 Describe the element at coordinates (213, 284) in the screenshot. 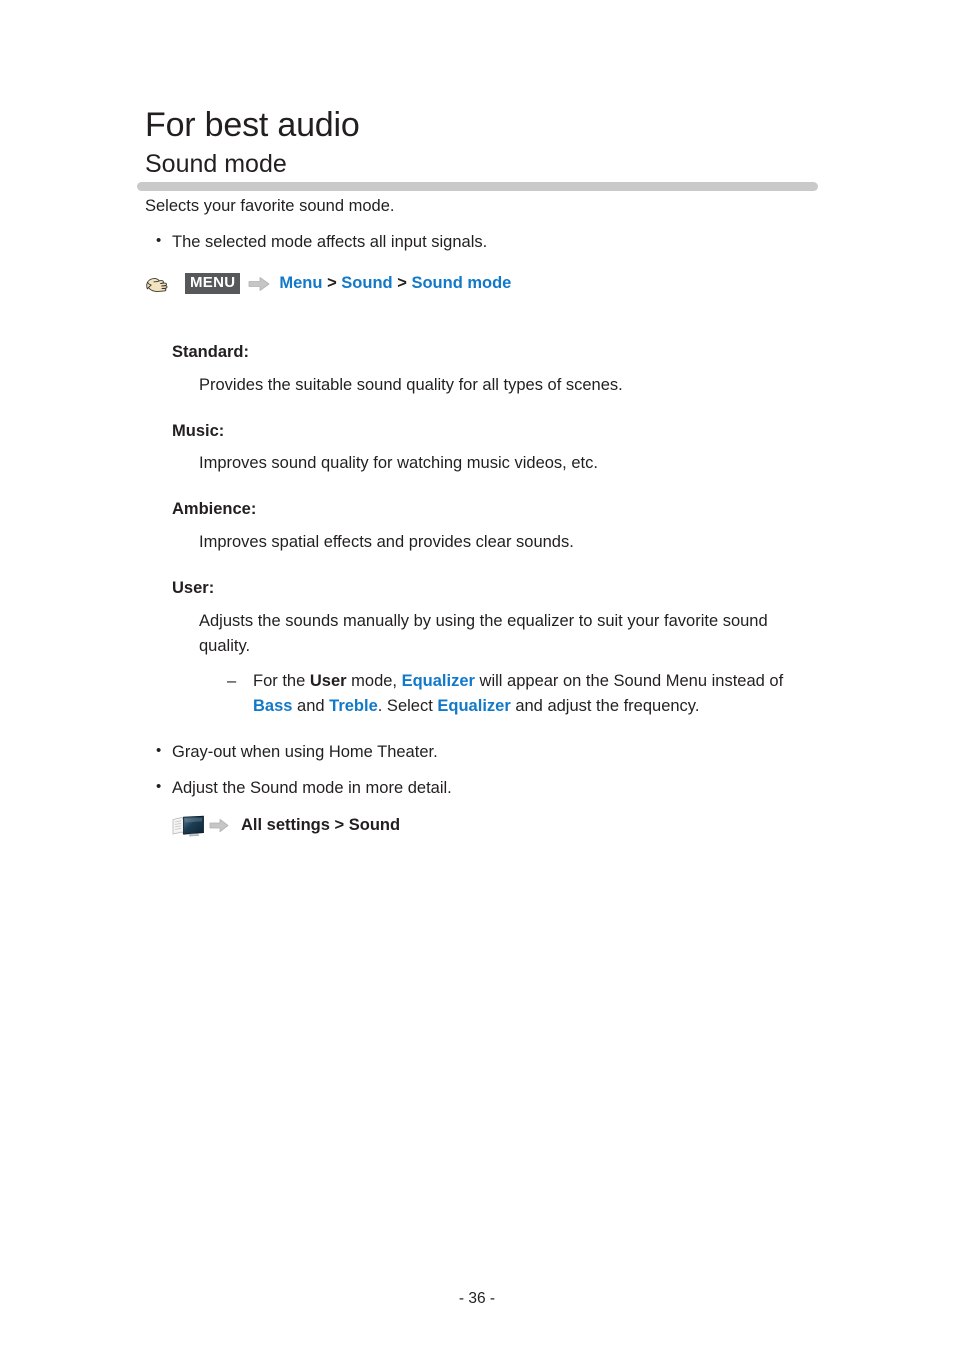

I see `menu-button-badge: MENU` at that location.